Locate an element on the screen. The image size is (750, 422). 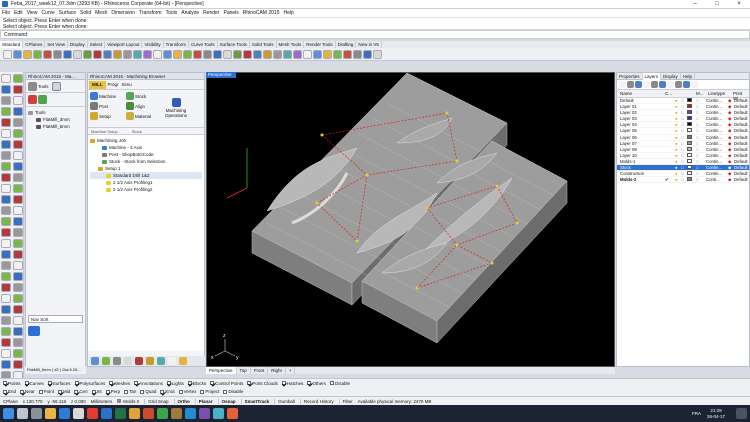
material-button: Material is located at coordinates (138, 116).